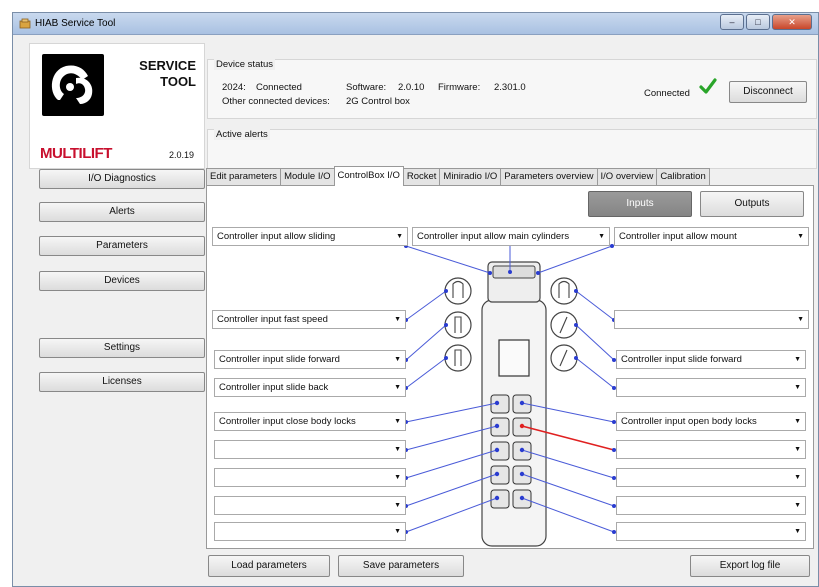  What do you see at coordinates (711, 531) in the screenshot?
I see `combo-right-8: ▼` at bounding box center [711, 531].